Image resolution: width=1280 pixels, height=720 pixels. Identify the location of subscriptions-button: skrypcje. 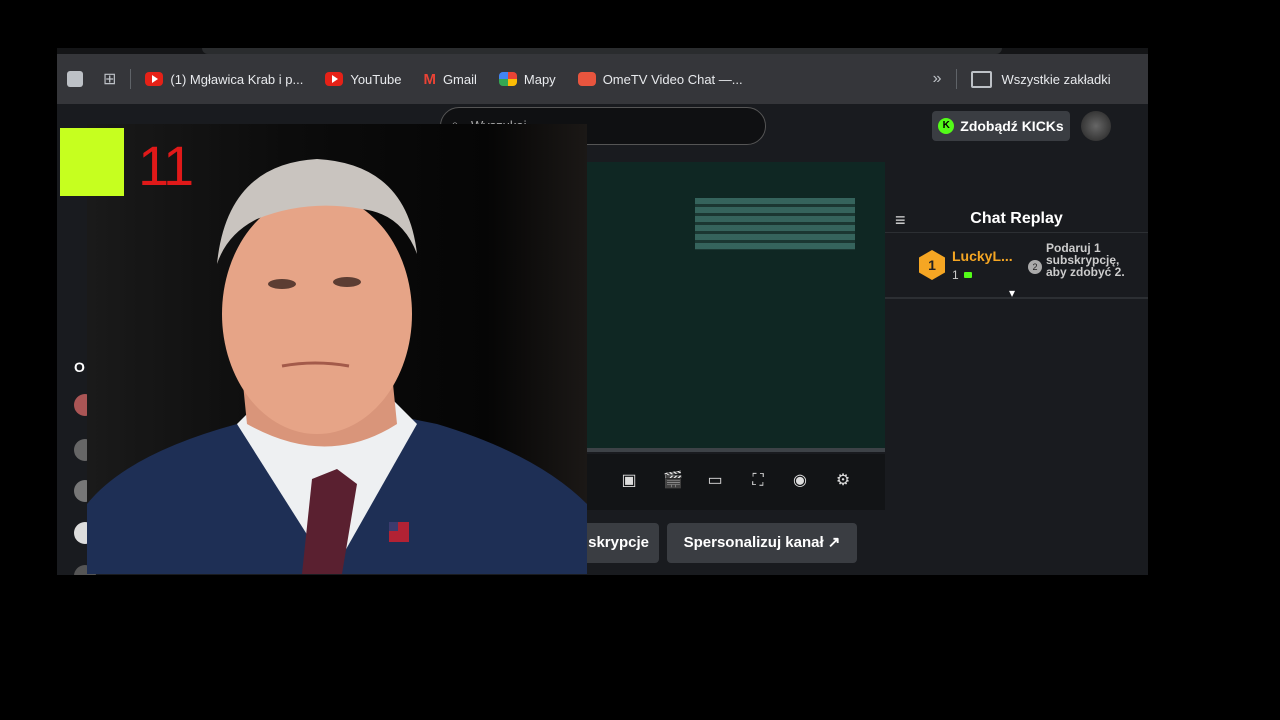
(620, 543).